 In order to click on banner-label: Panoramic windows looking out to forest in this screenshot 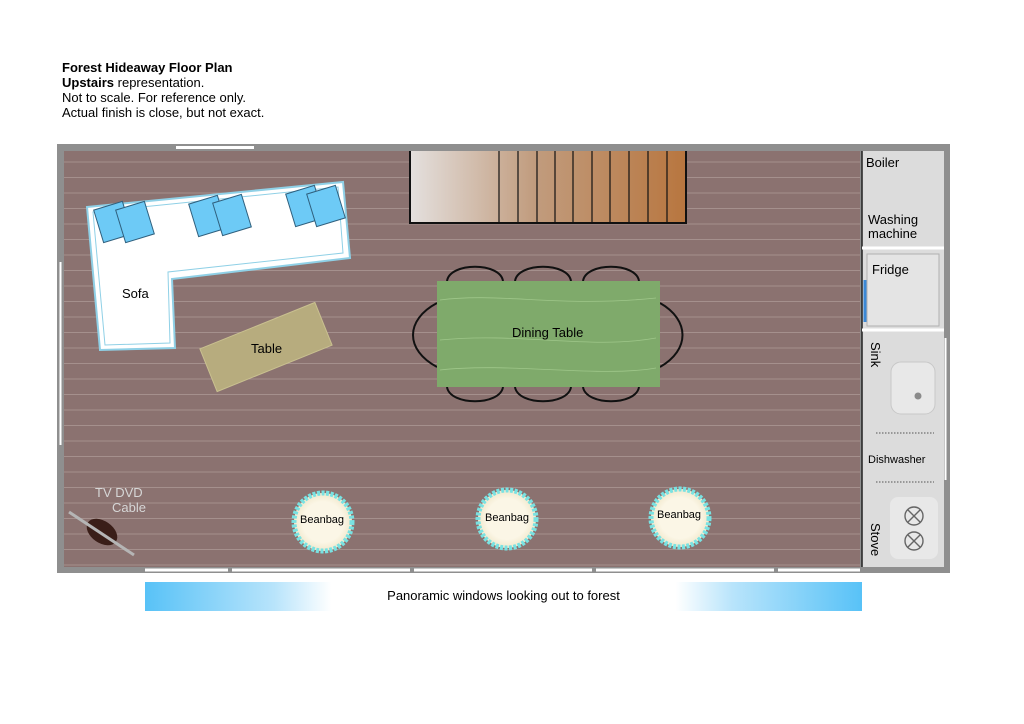, I will do `click(503, 595)`.